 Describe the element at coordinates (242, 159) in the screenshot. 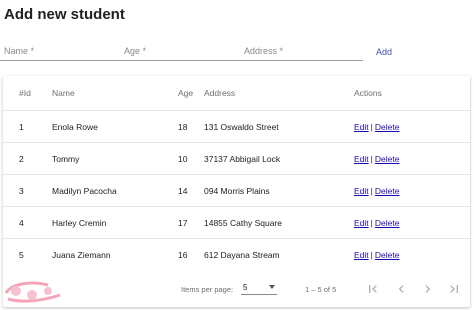

I see `cell-address: 37137 Abbigail Lock` at that location.